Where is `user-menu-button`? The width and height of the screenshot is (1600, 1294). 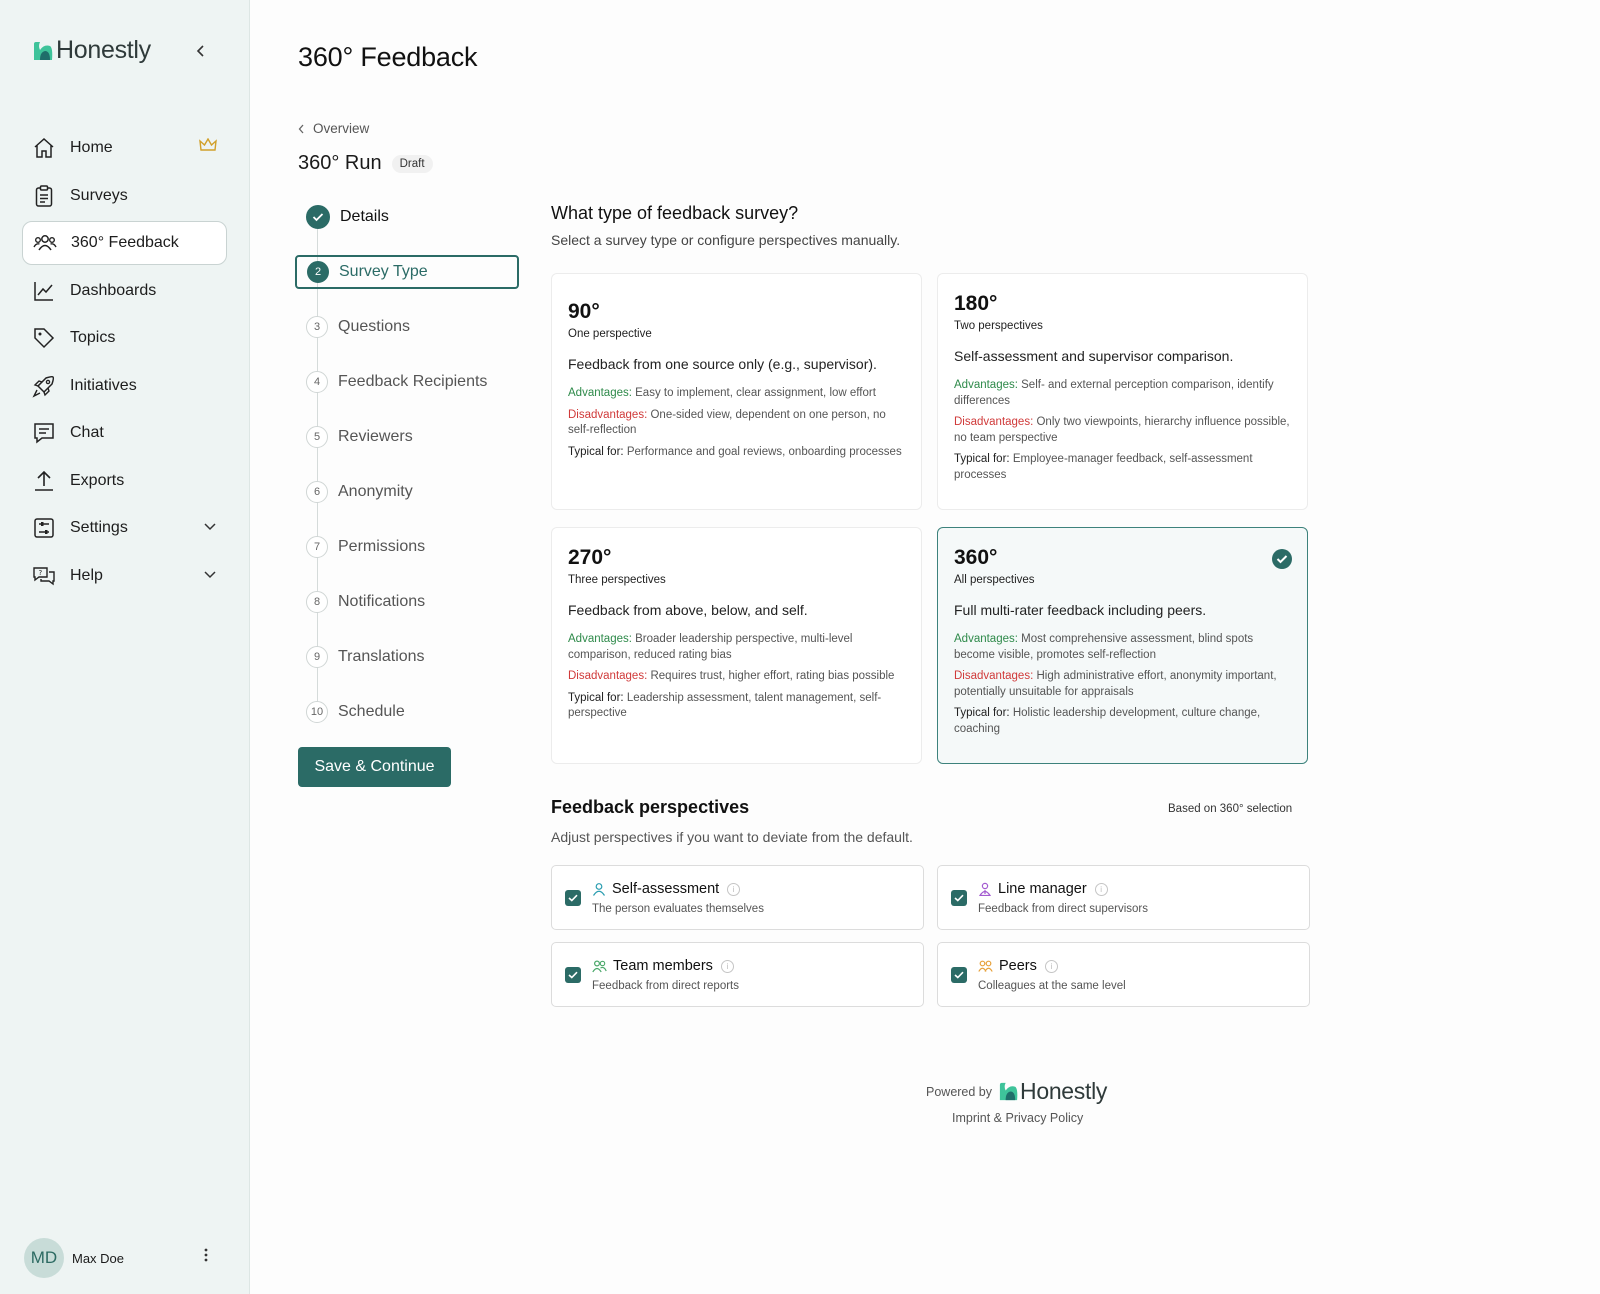
user-menu-button is located at coordinates (206, 1257).